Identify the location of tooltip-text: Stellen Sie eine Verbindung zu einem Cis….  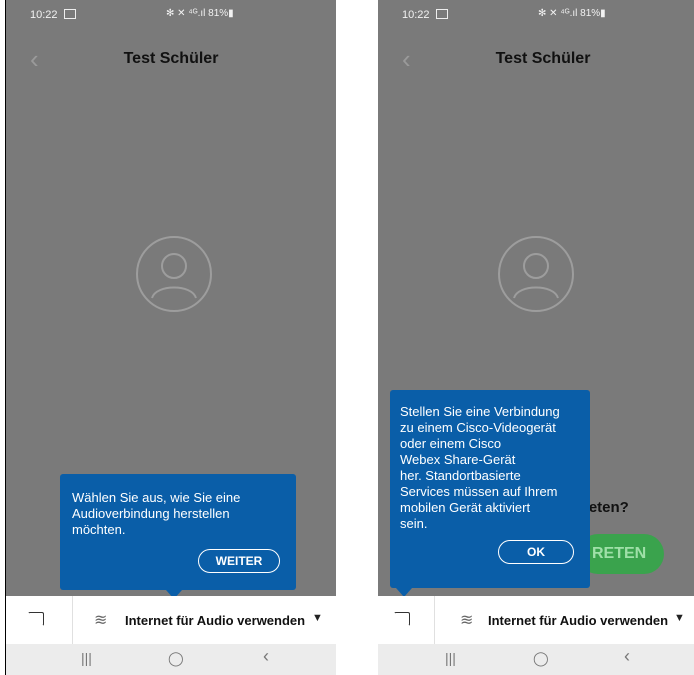
(480, 467).